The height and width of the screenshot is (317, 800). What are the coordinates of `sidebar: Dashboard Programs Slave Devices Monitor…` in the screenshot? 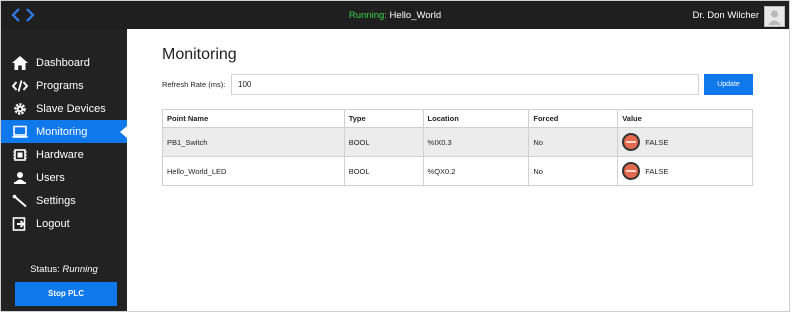 It's located at (64, 170).